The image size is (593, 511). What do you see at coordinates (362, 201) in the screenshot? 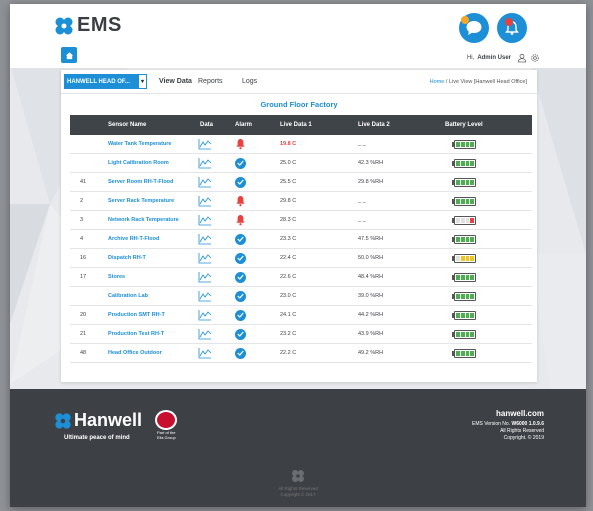
I see `live-data-2: _ _` at bounding box center [362, 201].